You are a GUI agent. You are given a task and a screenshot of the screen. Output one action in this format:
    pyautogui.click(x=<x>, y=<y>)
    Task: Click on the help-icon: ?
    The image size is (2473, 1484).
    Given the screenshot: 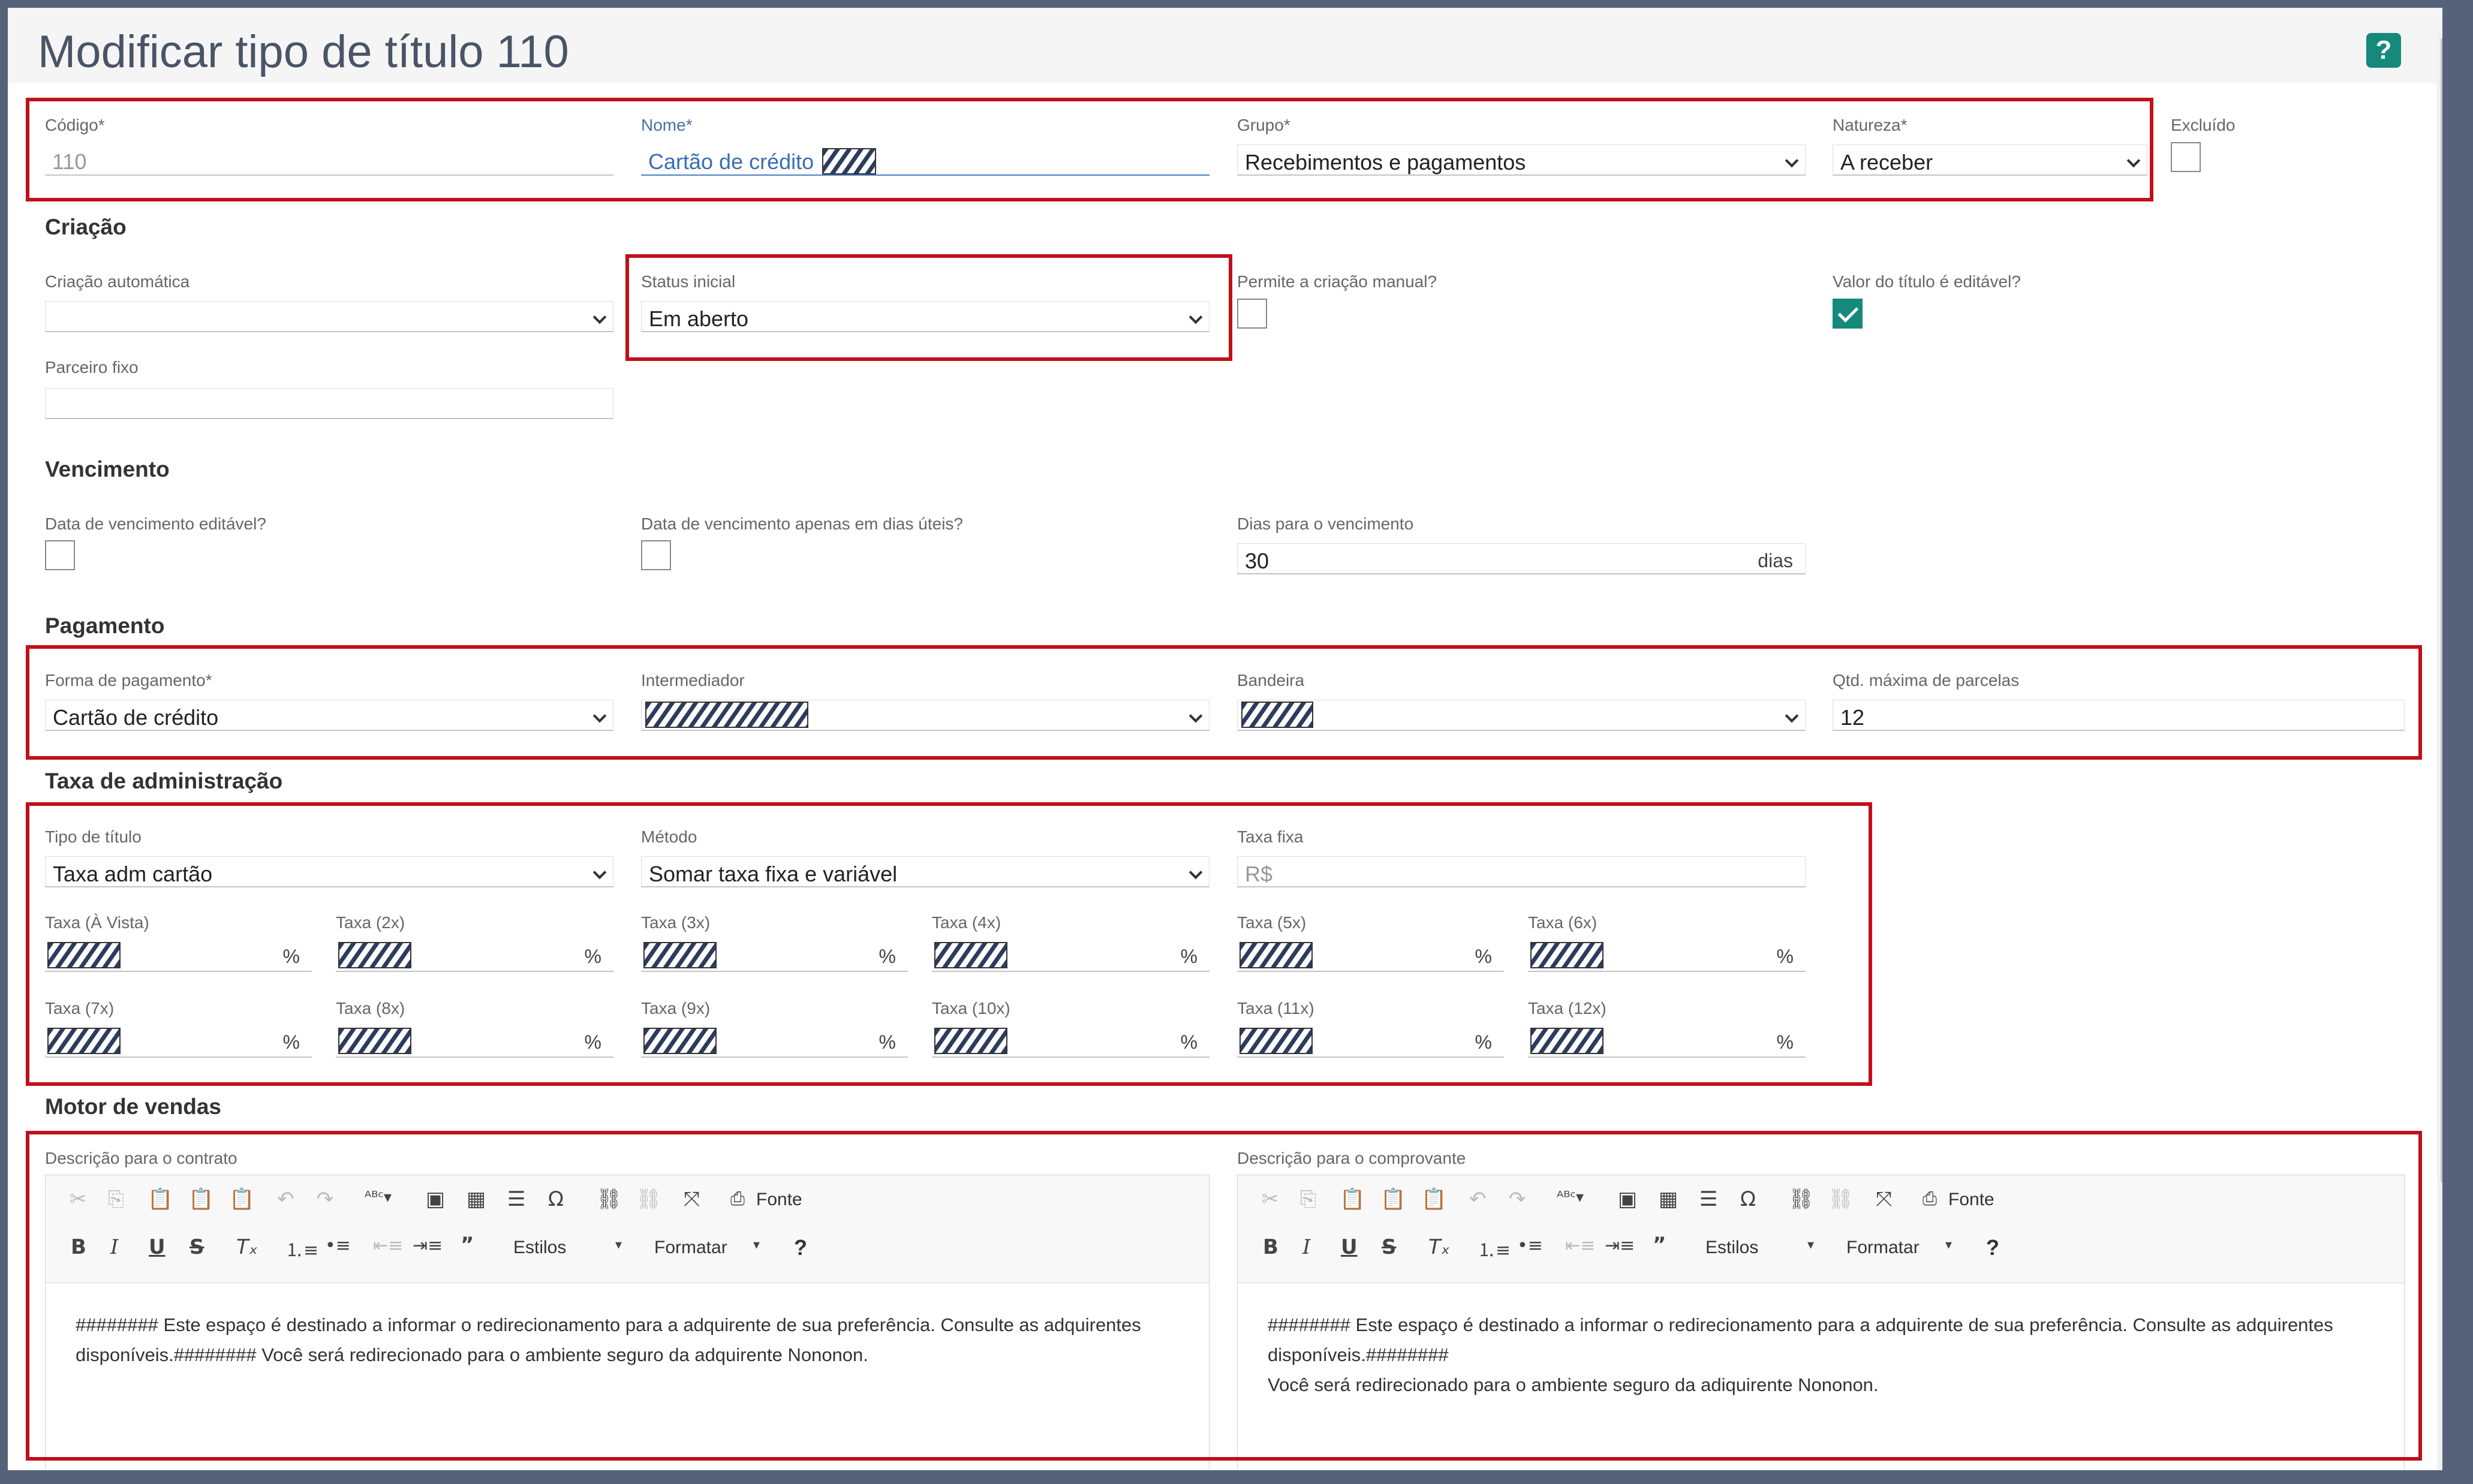 What is the action you would take?
    pyautogui.click(x=2383, y=50)
    